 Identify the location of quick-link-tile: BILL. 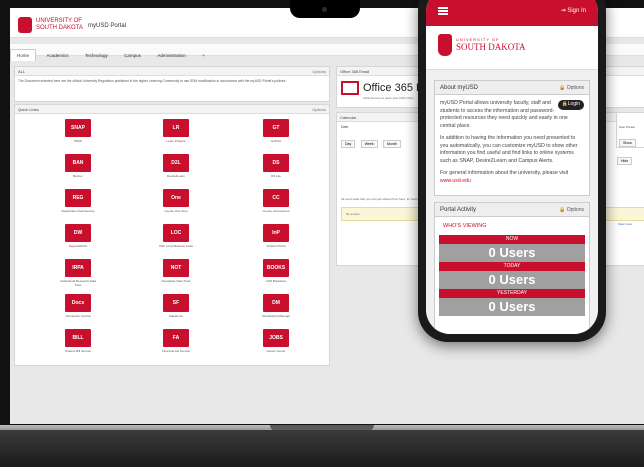
(78, 338).